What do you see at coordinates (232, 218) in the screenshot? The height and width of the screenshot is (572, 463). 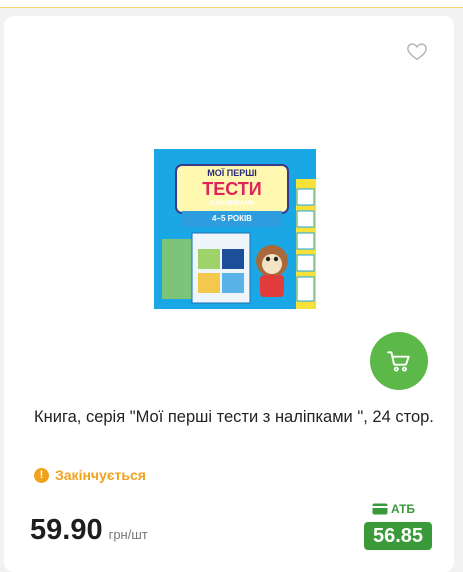 I see `cover-age: 4–5 РОКІВ` at bounding box center [232, 218].